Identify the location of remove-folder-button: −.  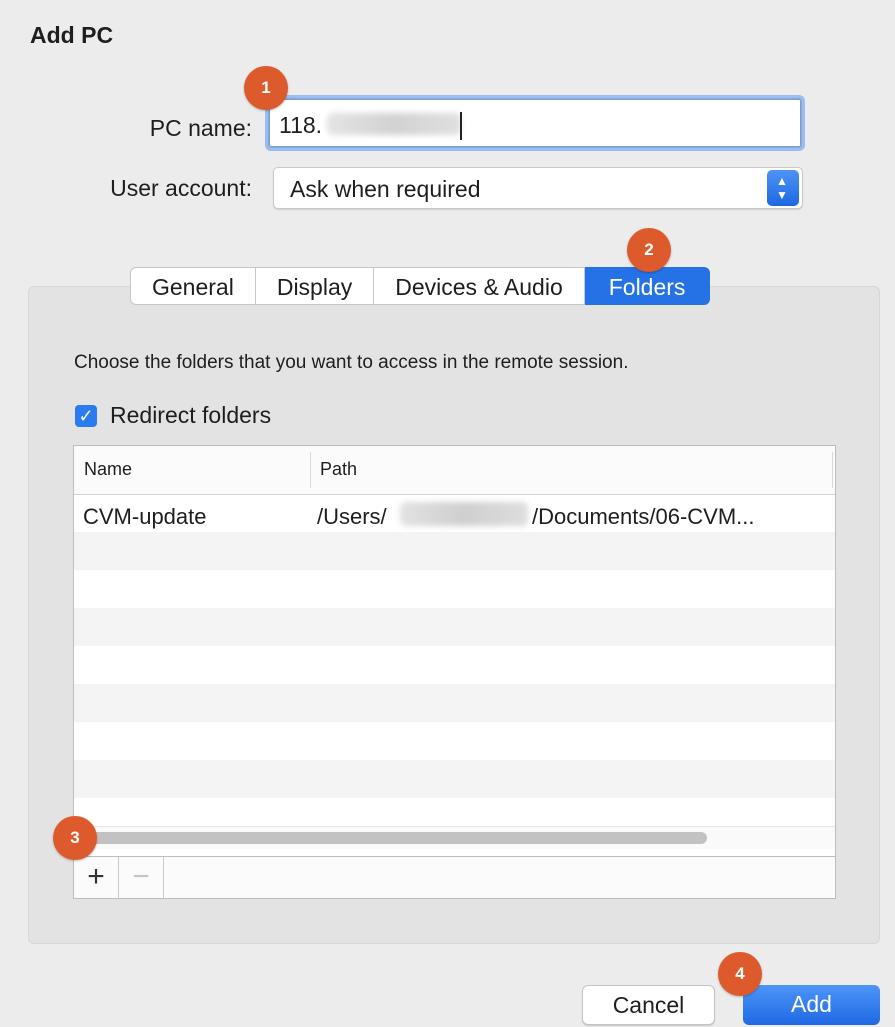
(141, 877).